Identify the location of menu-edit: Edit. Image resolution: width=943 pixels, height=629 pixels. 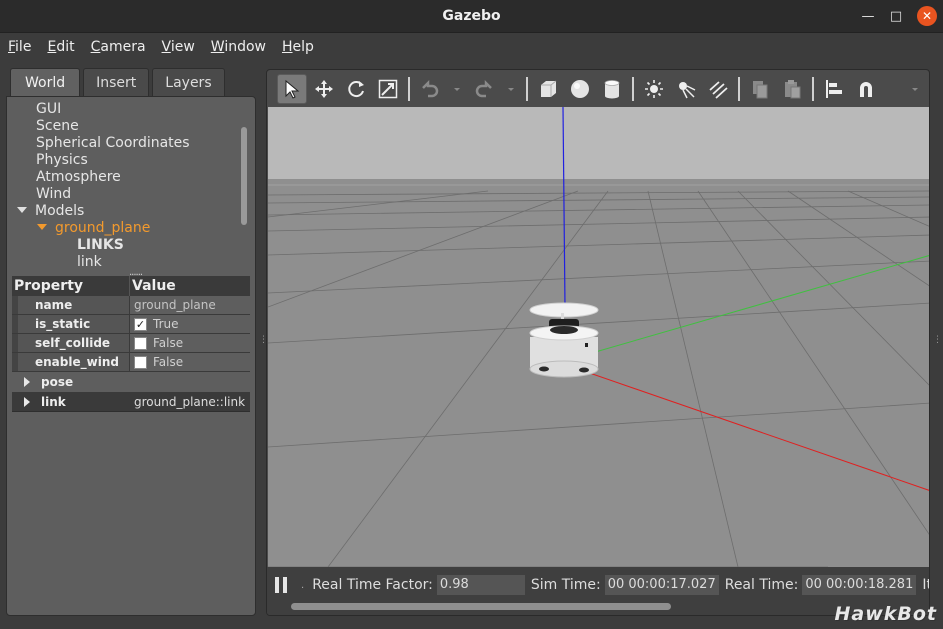
(60, 47).